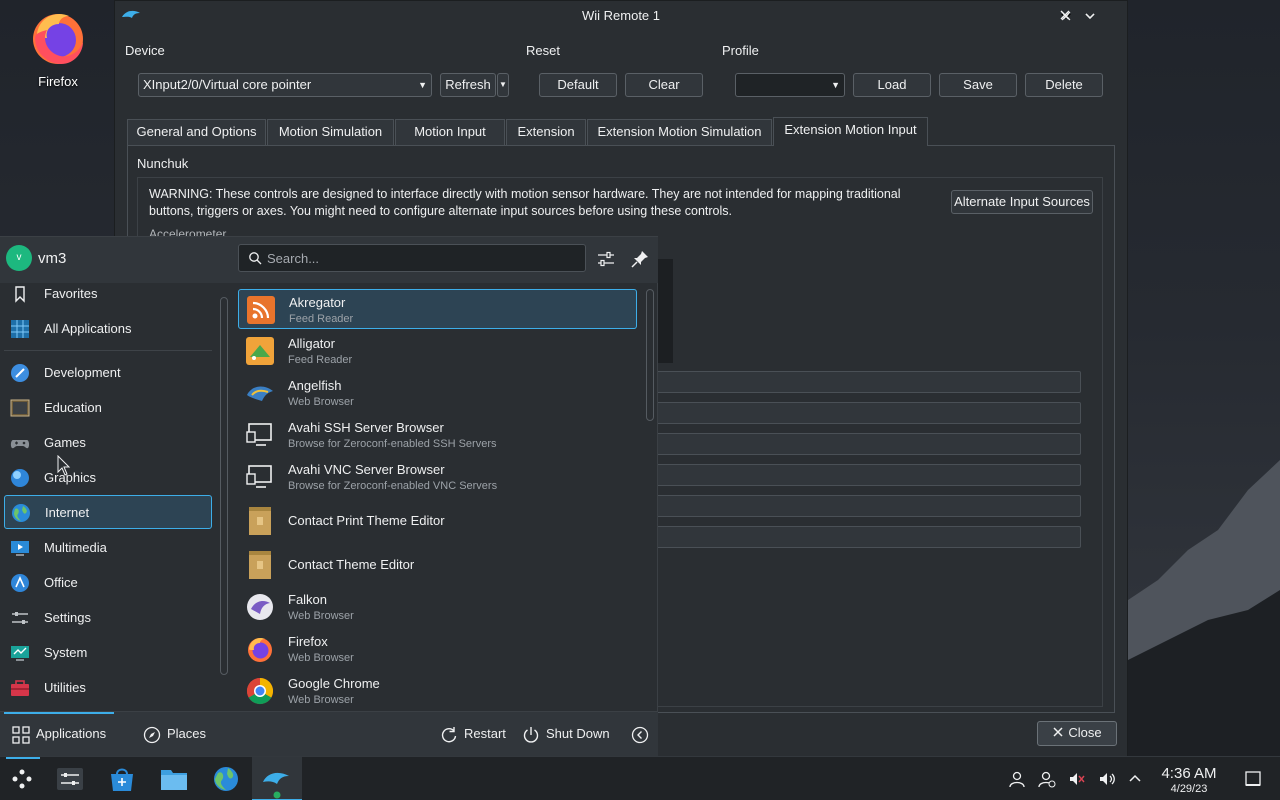  What do you see at coordinates (578, 733) in the screenshot?
I see `shutdown-button: Shut Down` at bounding box center [578, 733].